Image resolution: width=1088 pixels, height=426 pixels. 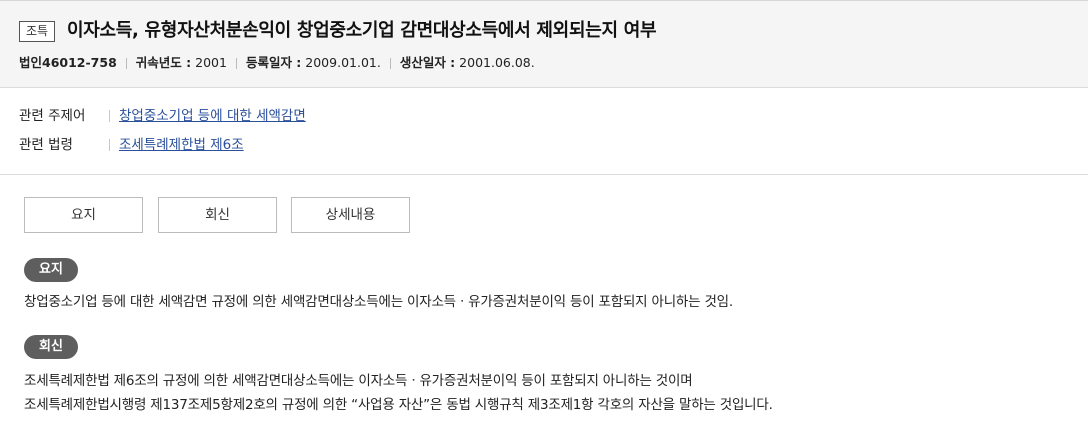 I want to click on reg-date-label: 등록일자 :, so click(x=273, y=62).